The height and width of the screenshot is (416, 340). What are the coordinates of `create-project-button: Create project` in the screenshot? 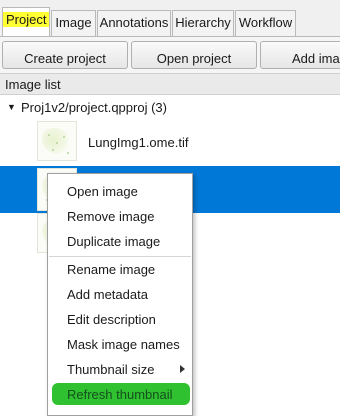 It's located at (65, 55).